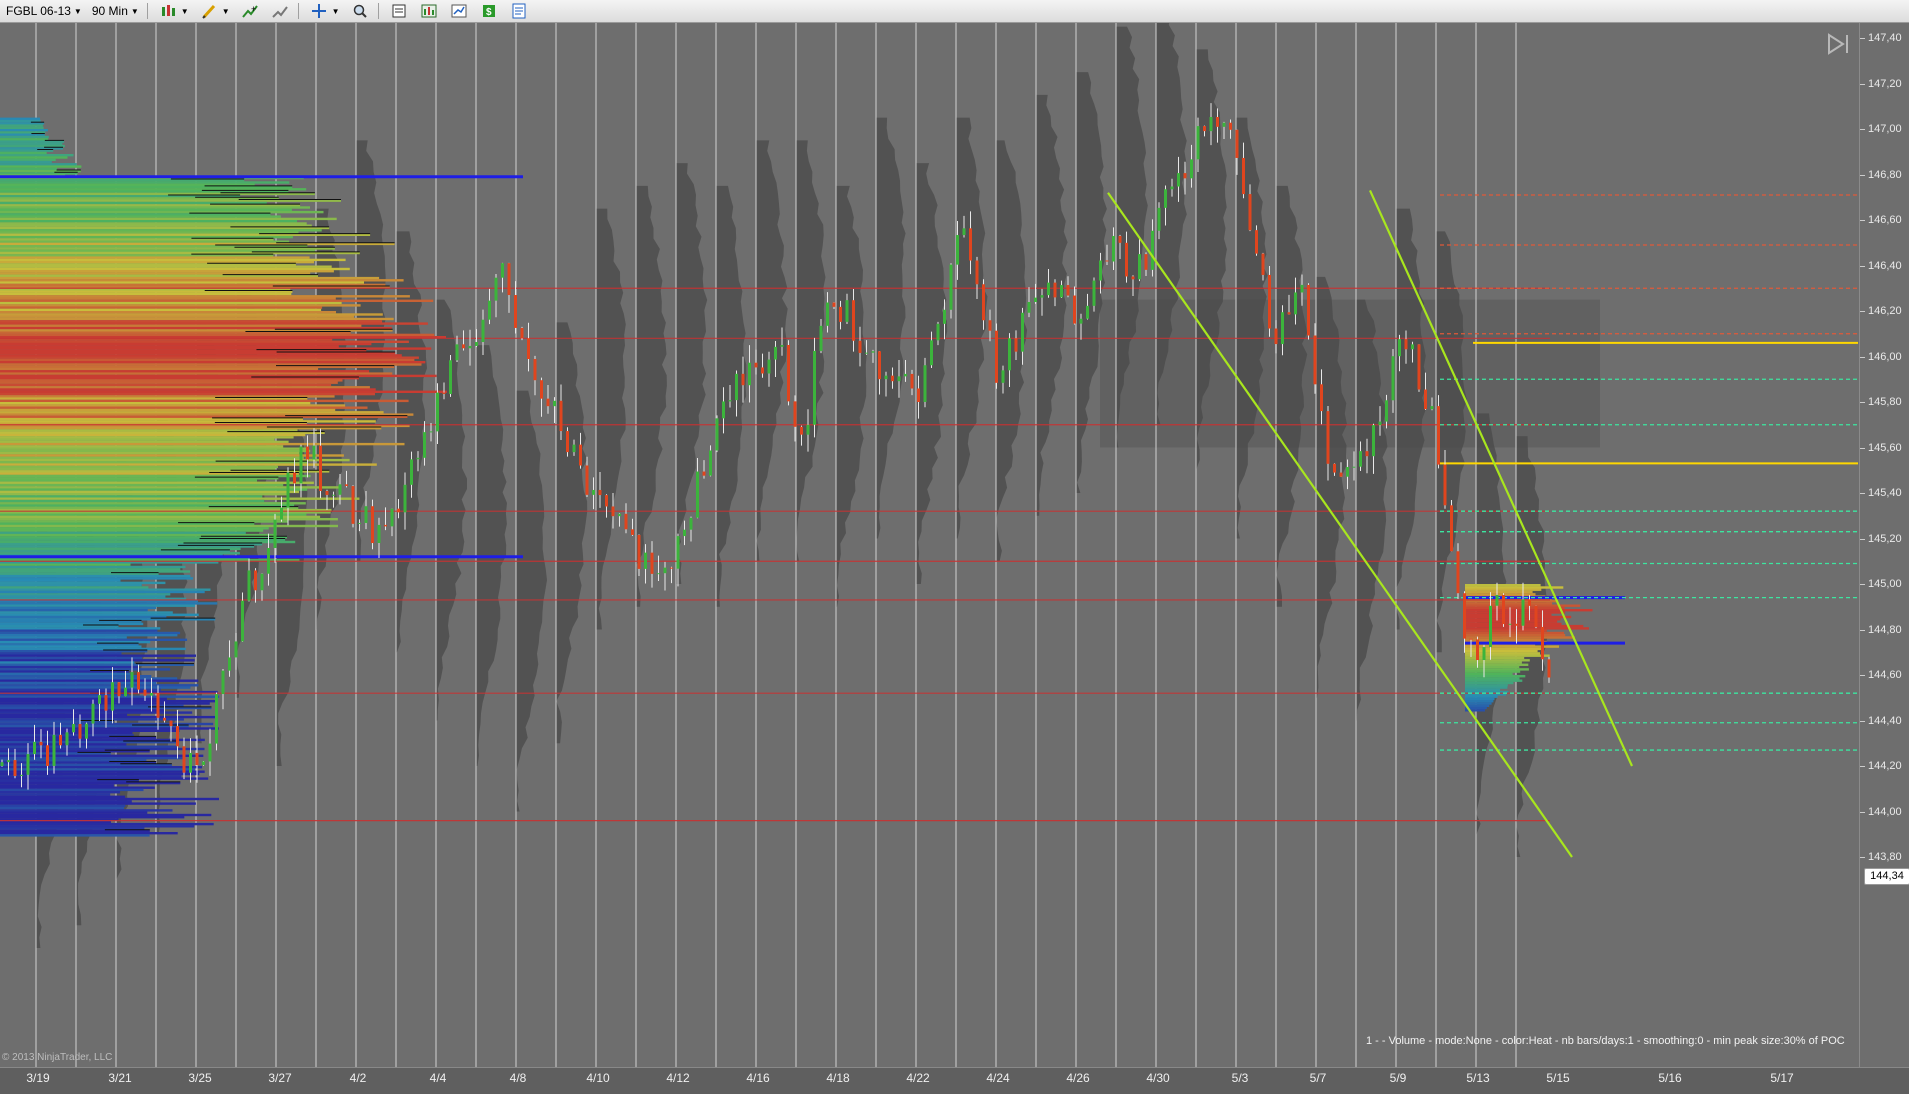 This screenshot has width=1909, height=1094. What do you see at coordinates (38, 1078) in the screenshot?
I see `date-tick-label: 3/19` at bounding box center [38, 1078].